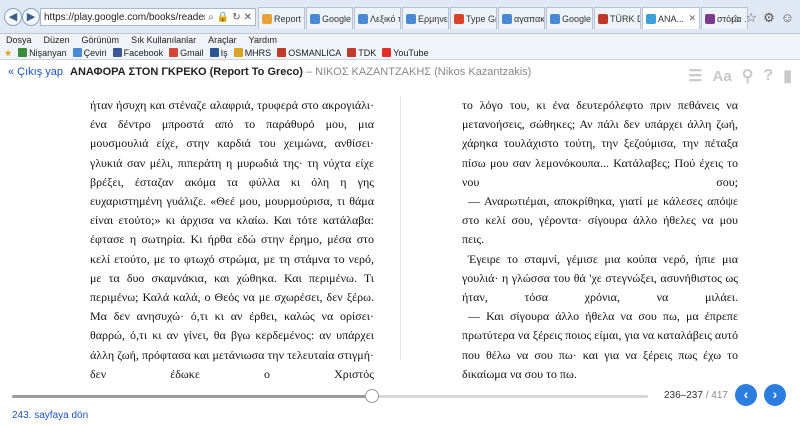 The height and width of the screenshot is (426, 800). Describe the element at coordinates (775, 395) in the screenshot. I see `next-page-button: ›` at that location.